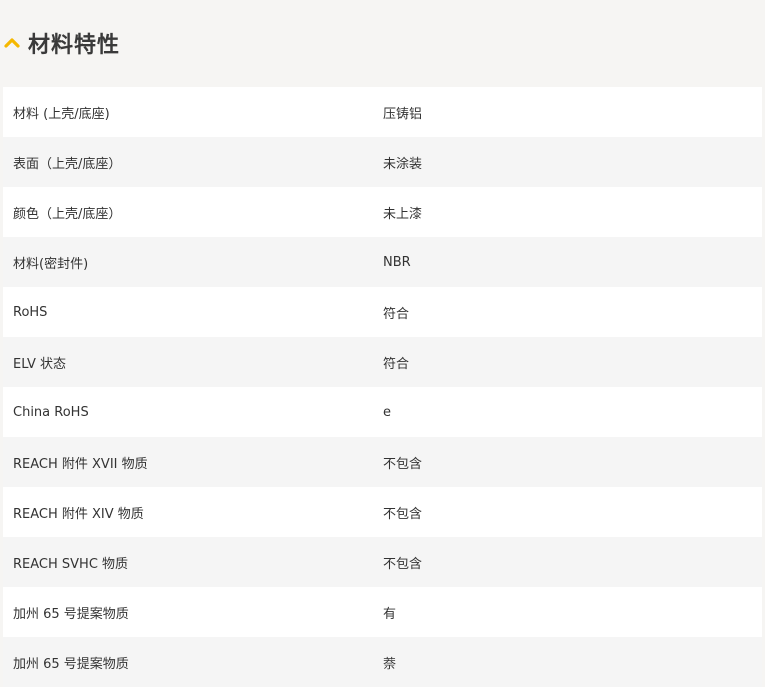 This screenshot has width=765, height=687. Describe the element at coordinates (67, 214) in the screenshot. I see `property-label: 颜色（上壳/底座）` at that location.